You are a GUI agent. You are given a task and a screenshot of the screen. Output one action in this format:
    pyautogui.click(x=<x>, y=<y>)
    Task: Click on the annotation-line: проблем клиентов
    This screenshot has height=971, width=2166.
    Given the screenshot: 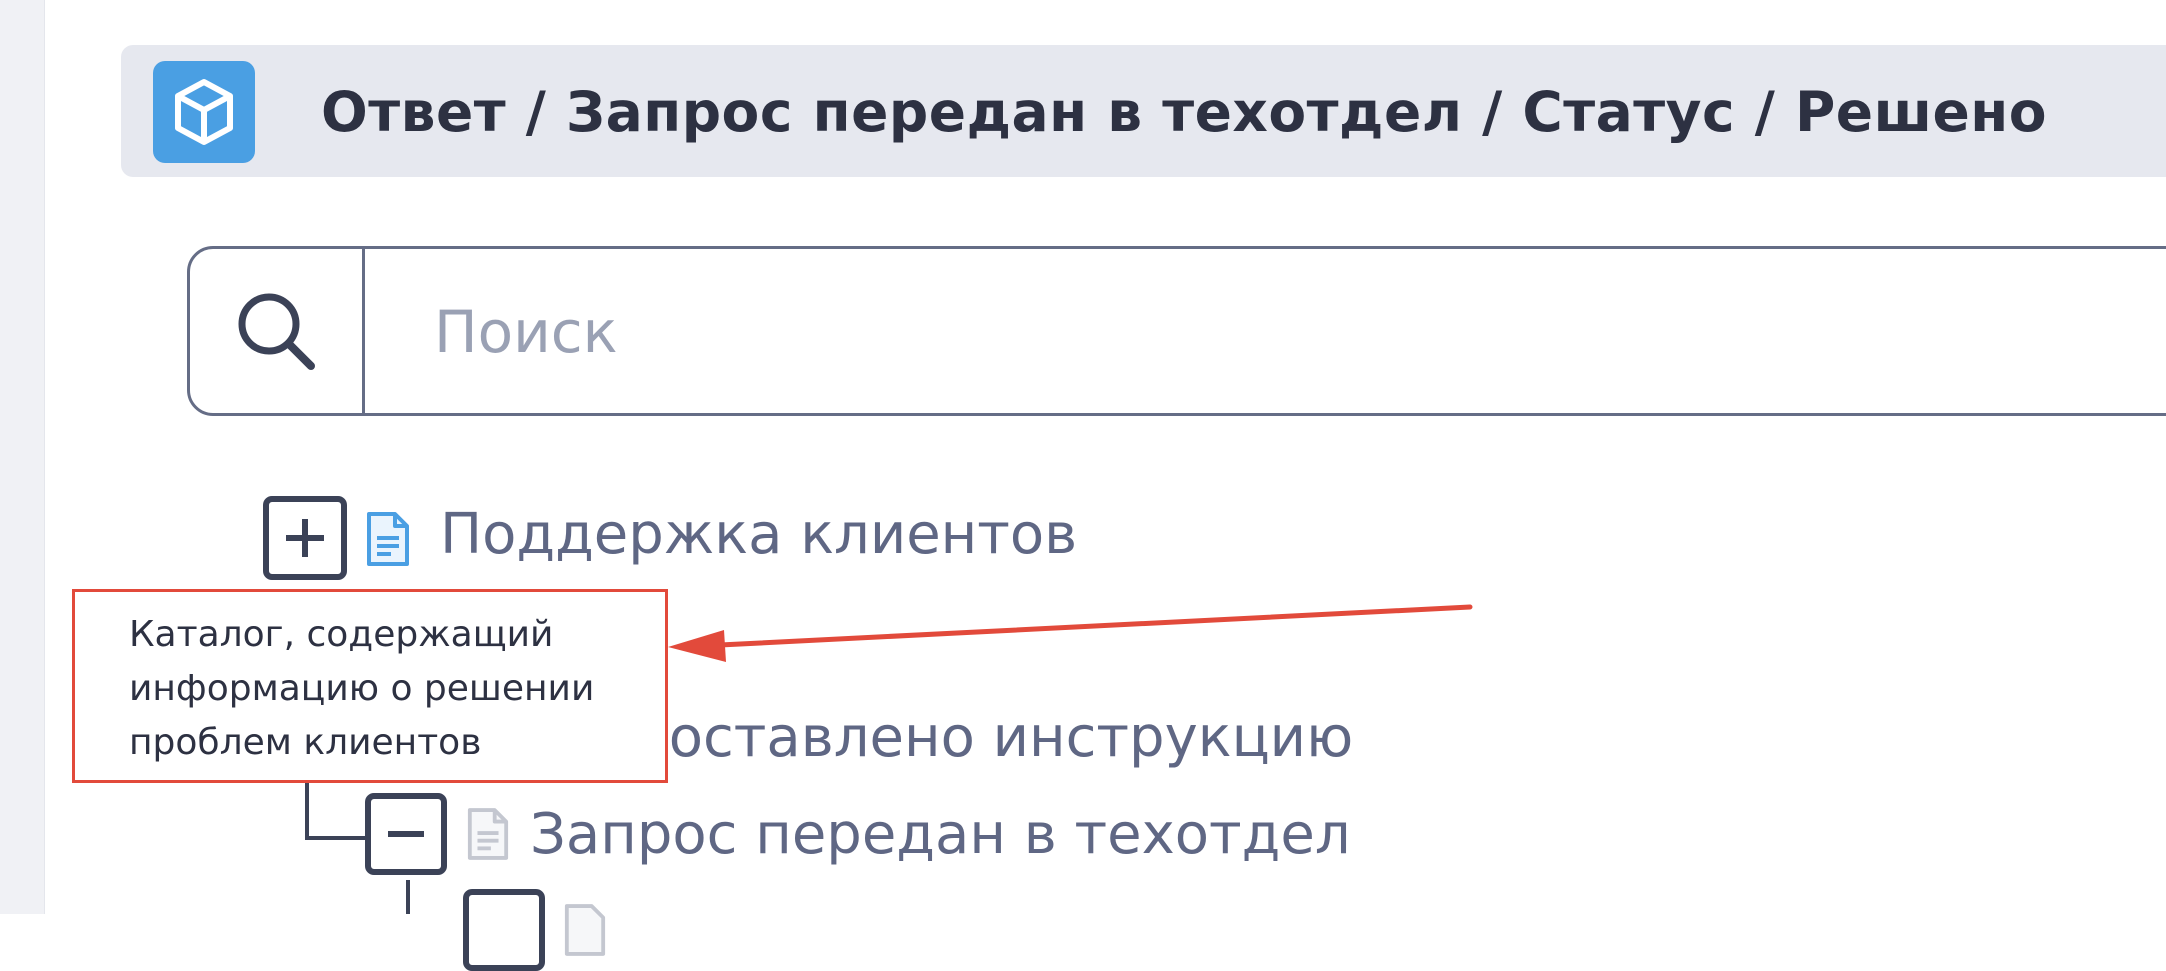 What is the action you would take?
    pyautogui.click(x=305, y=742)
    